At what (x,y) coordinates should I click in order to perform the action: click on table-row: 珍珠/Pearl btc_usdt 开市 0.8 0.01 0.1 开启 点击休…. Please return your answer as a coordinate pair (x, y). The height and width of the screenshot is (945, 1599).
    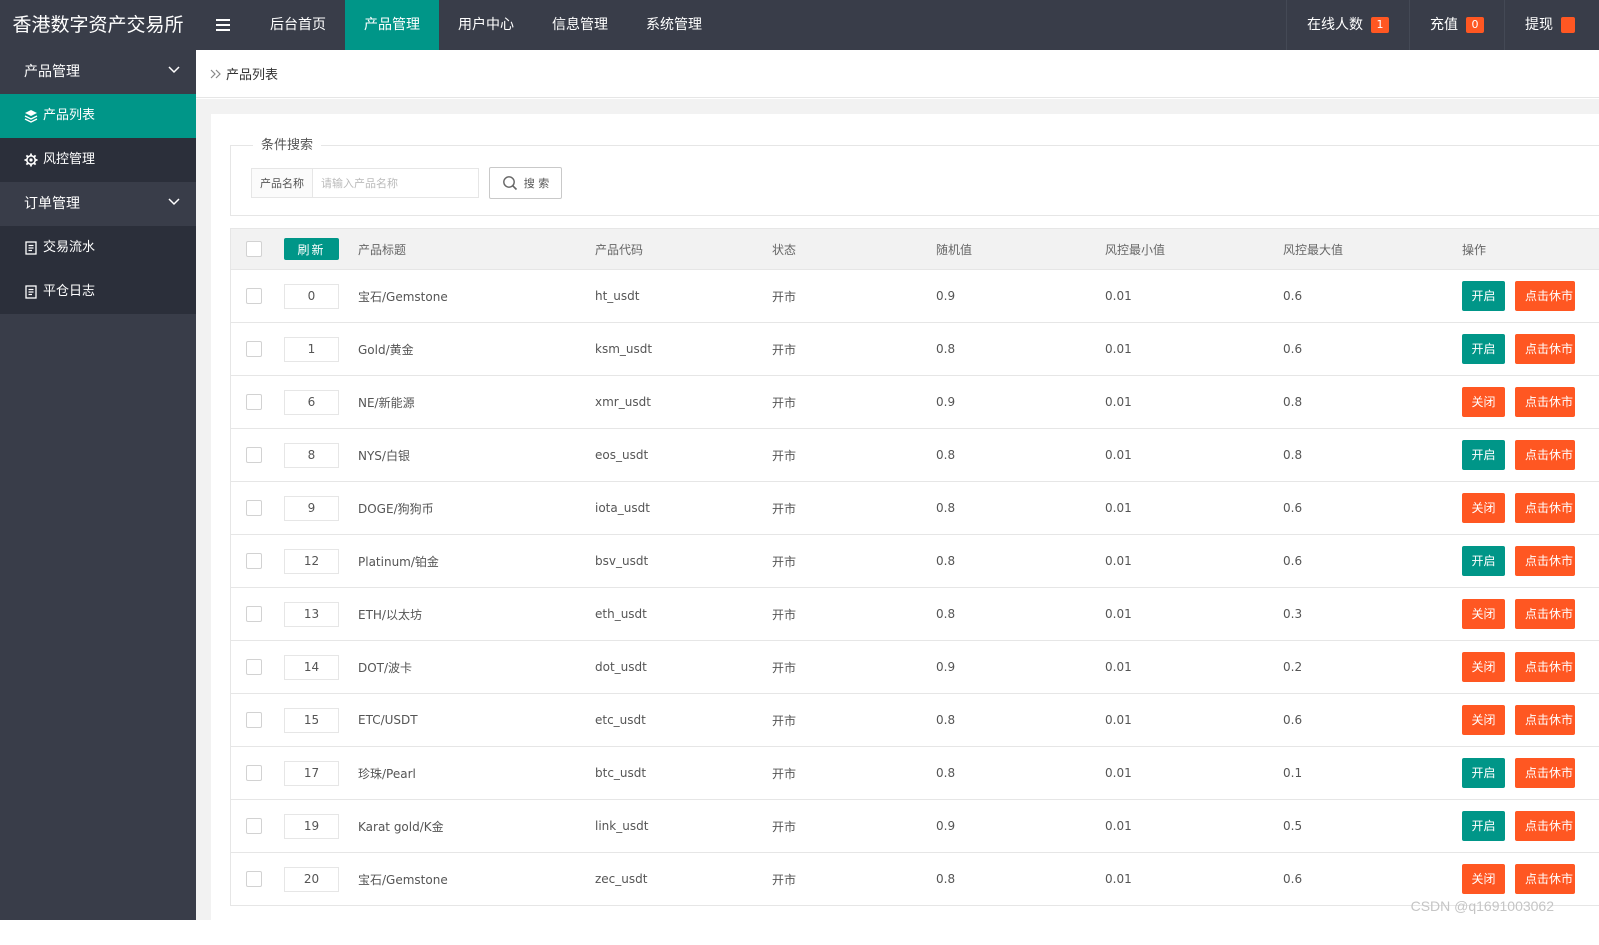
    Looking at the image, I should click on (914, 773).